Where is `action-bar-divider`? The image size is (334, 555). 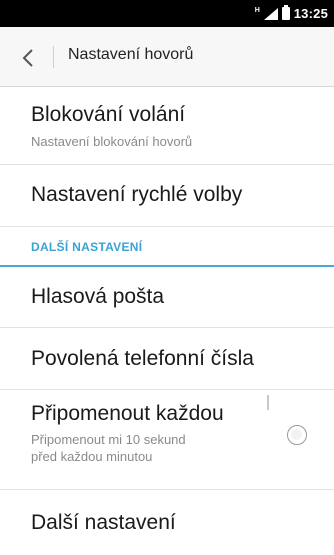 action-bar-divider is located at coordinates (53, 57).